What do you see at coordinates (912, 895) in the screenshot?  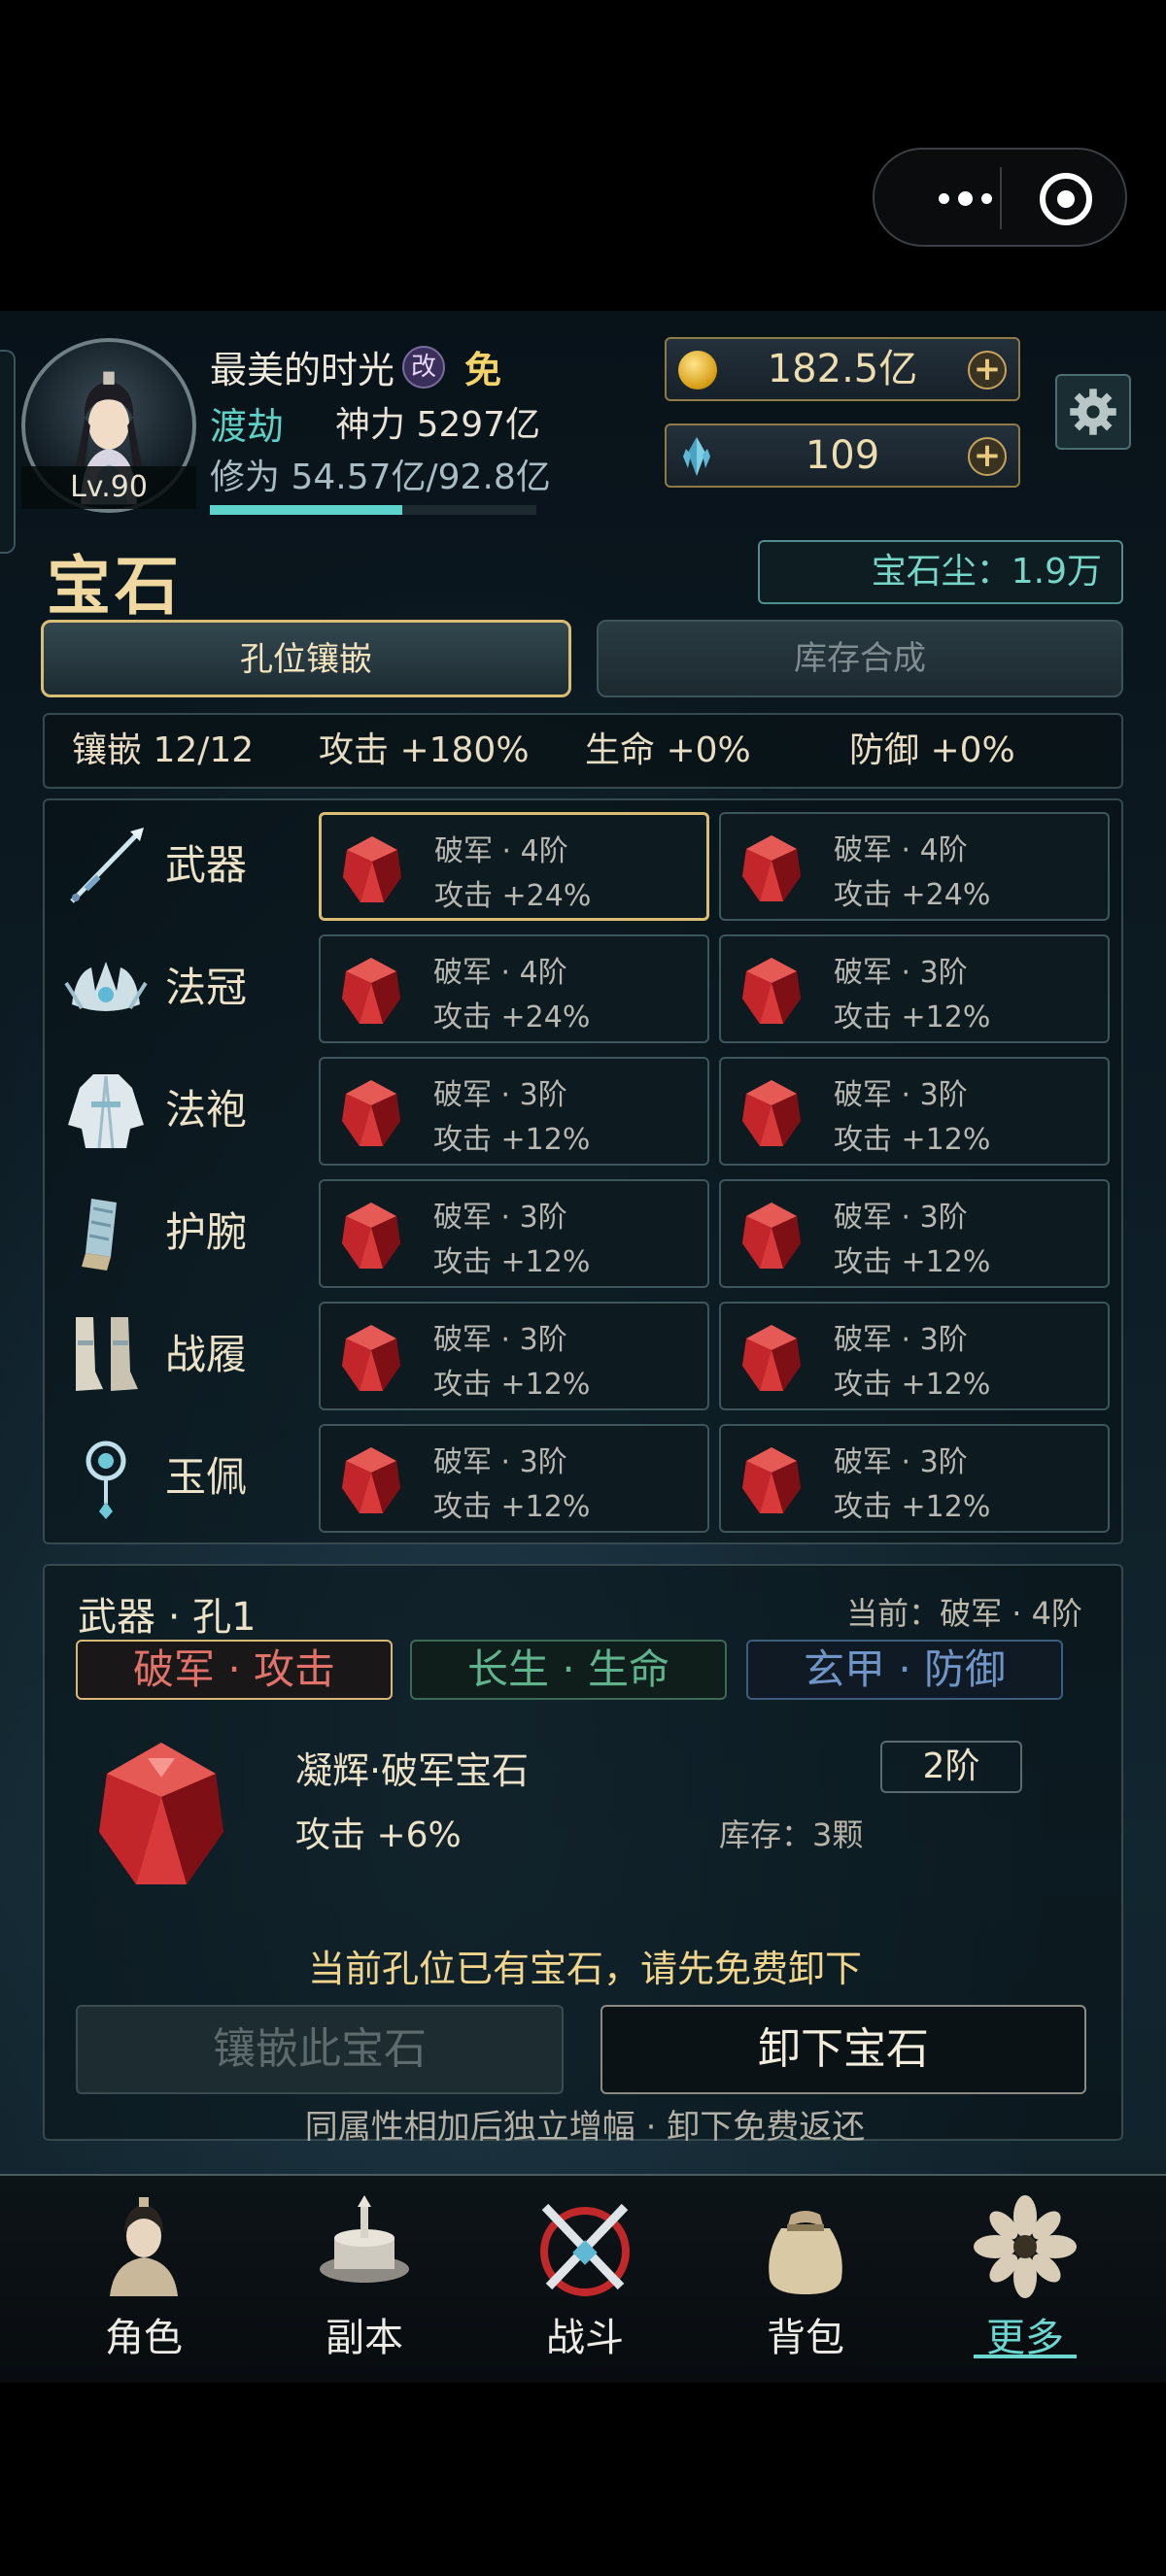 I see `socket-gem-stat: 攻击 +24%` at bounding box center [912, 895].